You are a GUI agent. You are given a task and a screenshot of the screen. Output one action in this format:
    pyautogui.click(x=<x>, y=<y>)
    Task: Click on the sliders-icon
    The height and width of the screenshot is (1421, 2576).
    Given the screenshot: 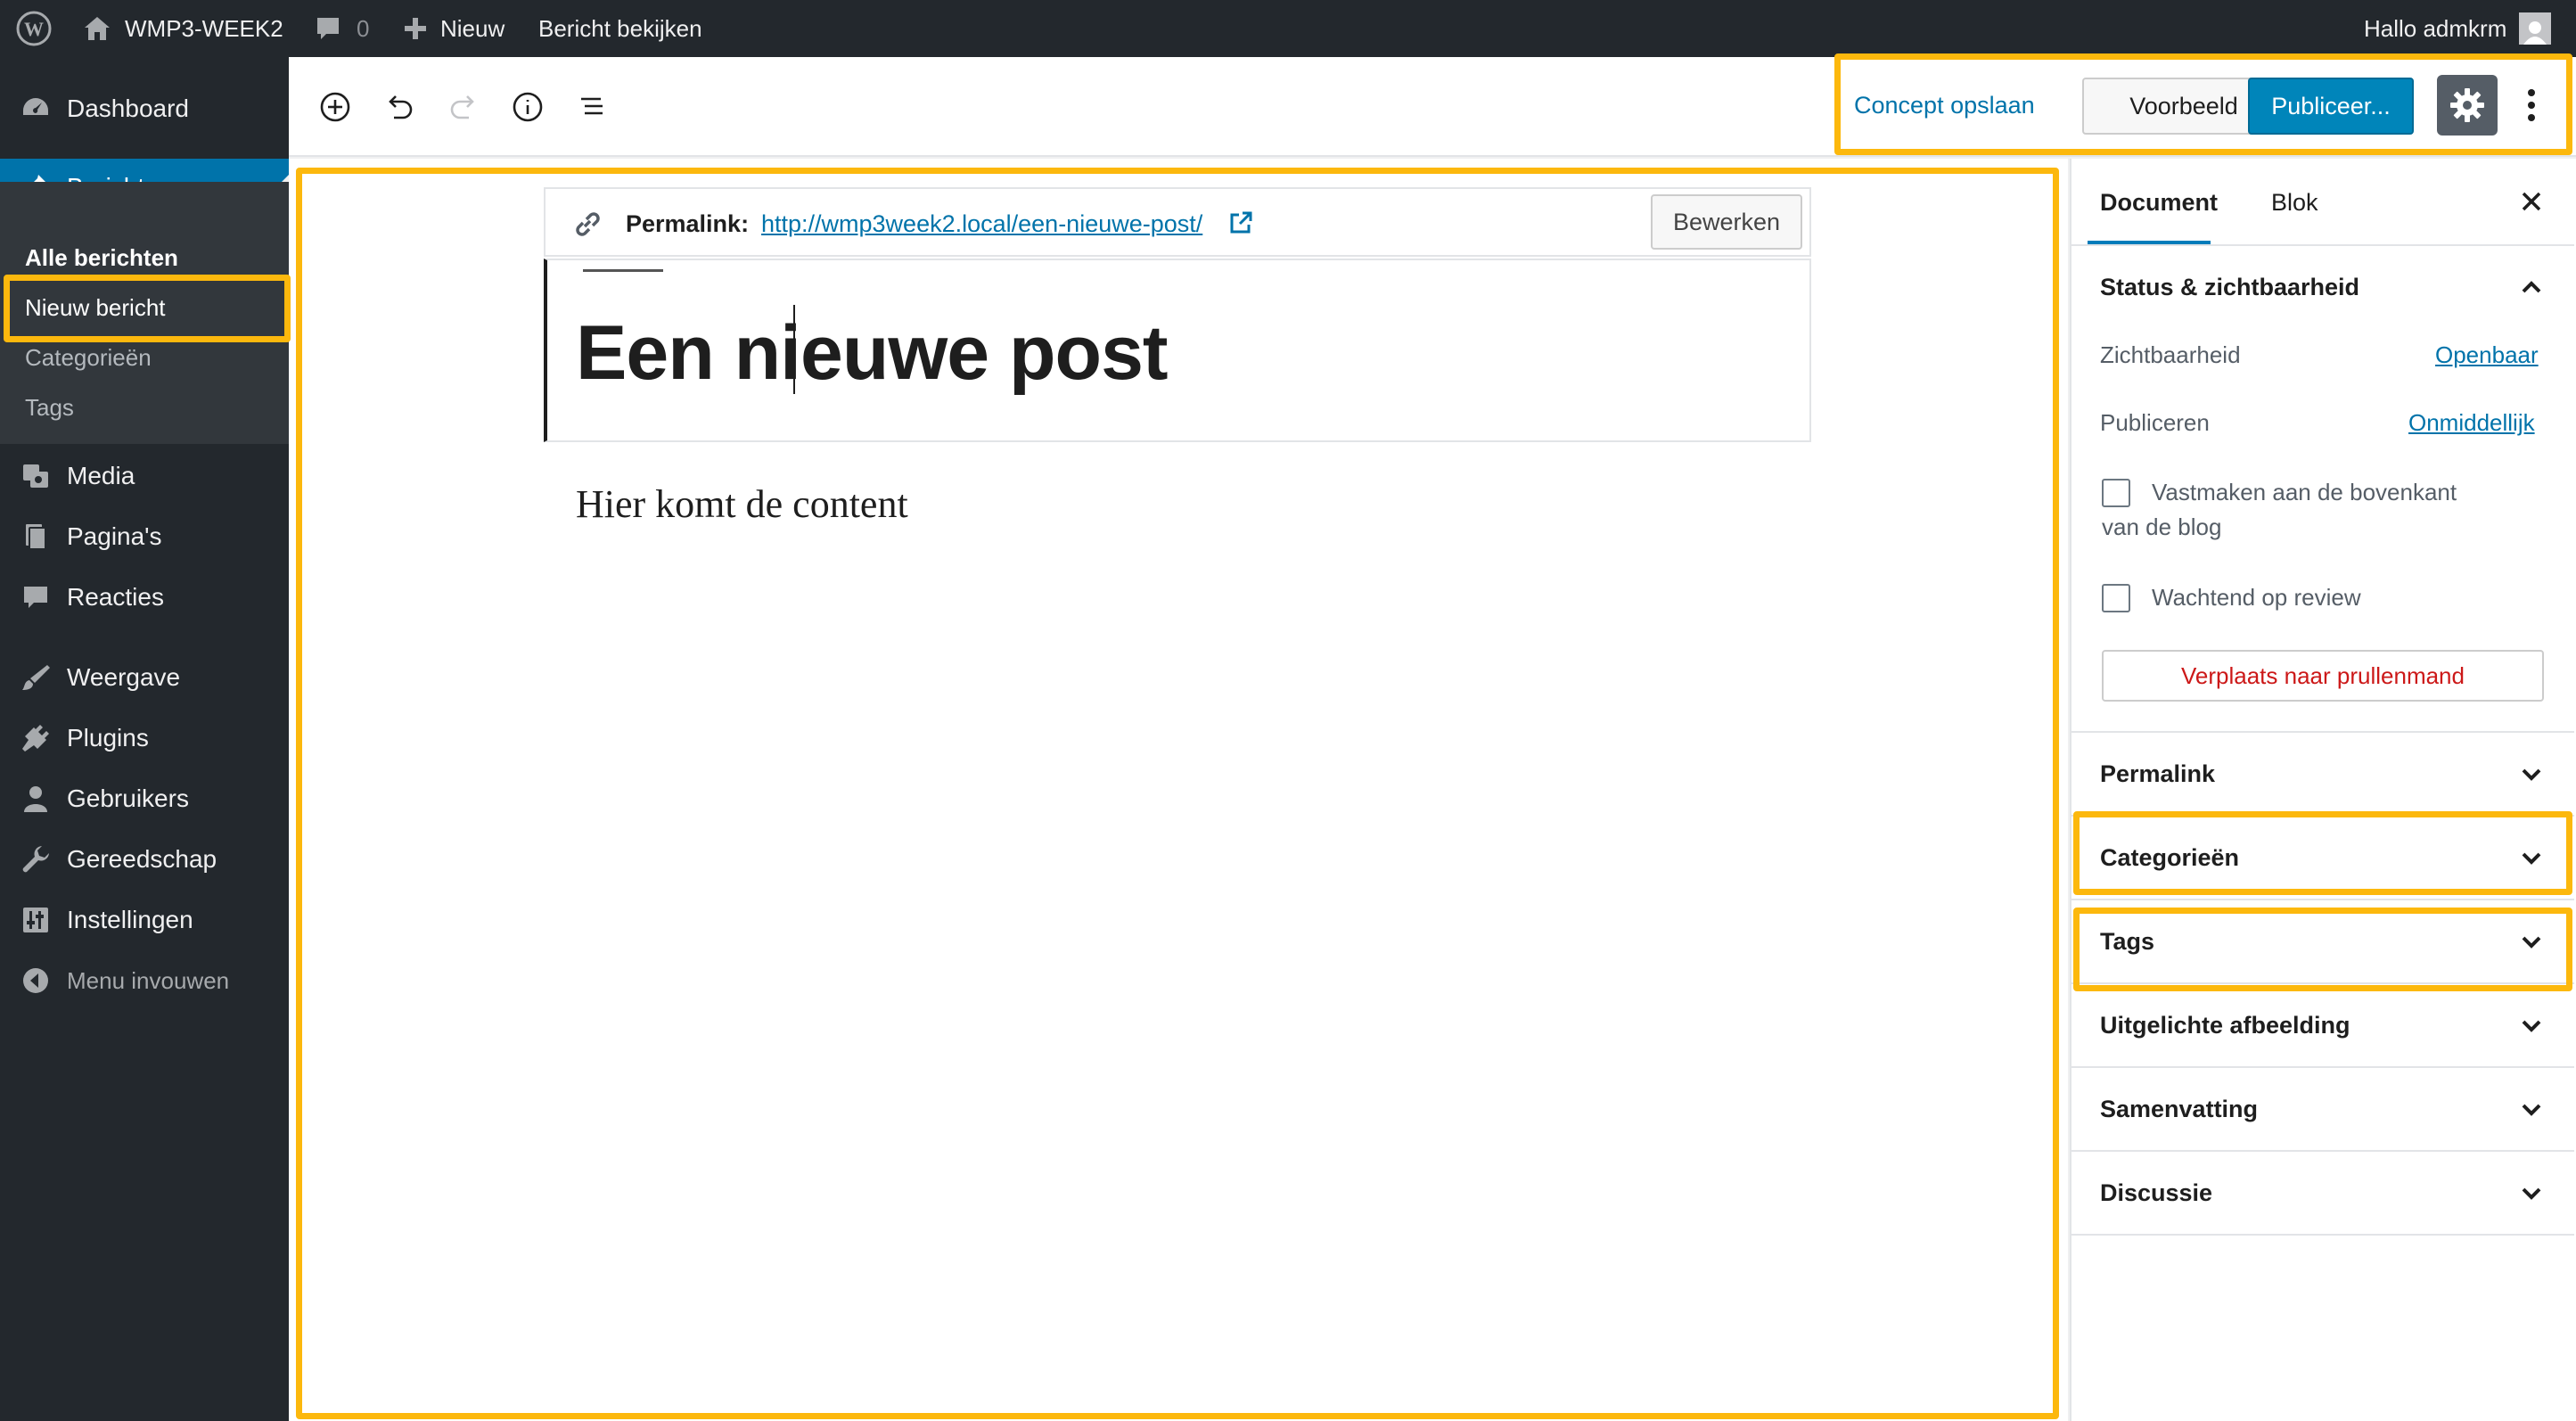 What is the action you would take?
    pyautogui.click(x=36, y=920)
    